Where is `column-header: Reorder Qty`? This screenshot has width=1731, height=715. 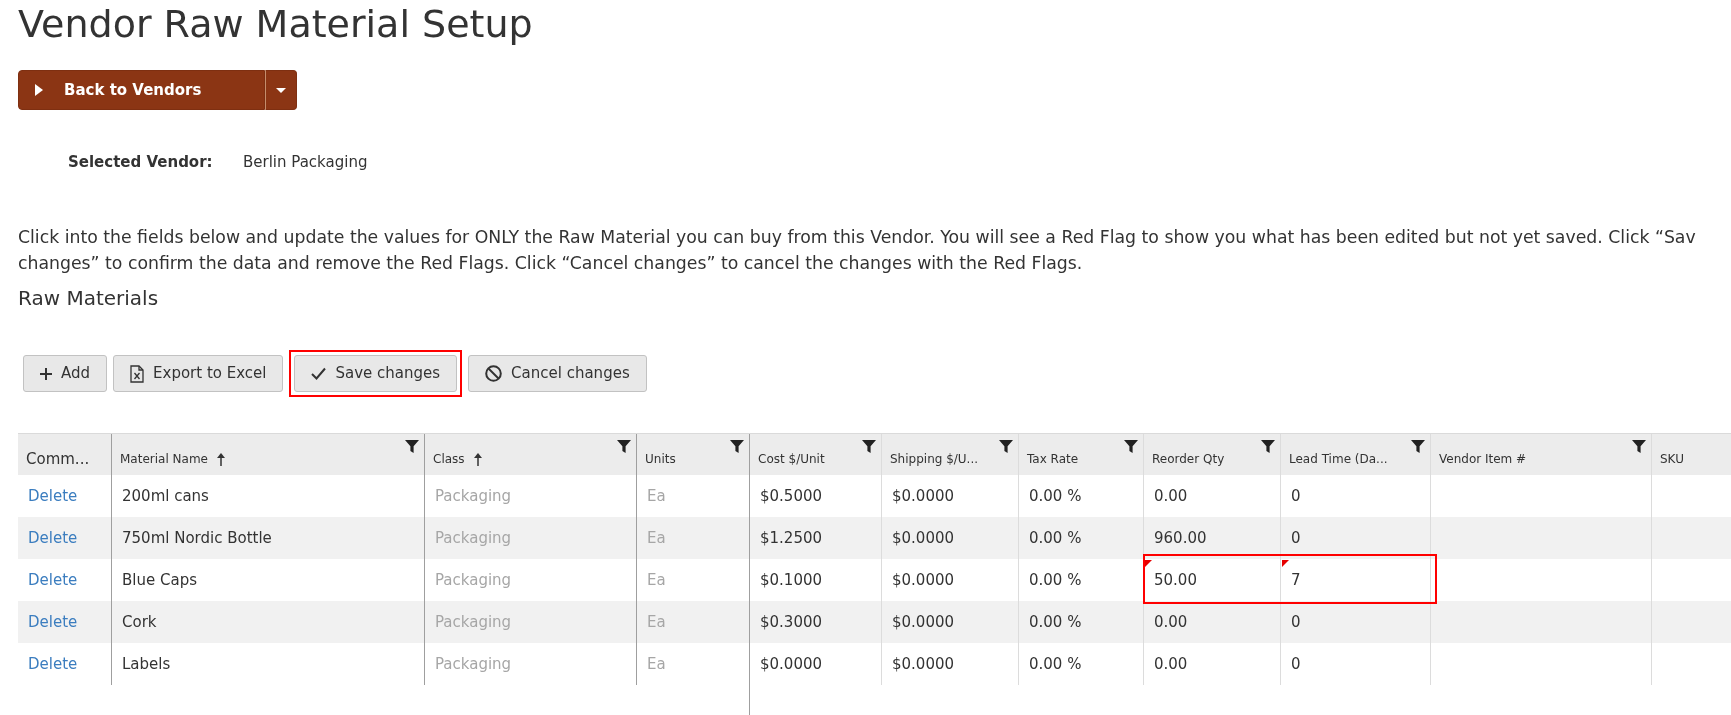
column-header: Reorder Qty is located at coordinates (1188, 459).